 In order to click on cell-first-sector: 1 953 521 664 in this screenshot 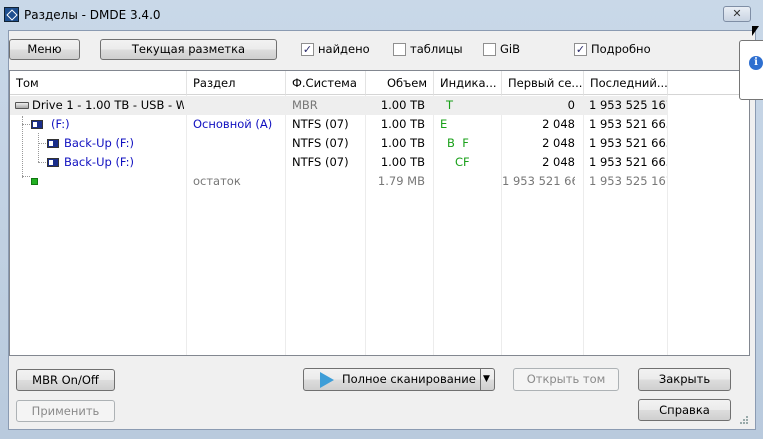, I will do `click(538, 181)`.